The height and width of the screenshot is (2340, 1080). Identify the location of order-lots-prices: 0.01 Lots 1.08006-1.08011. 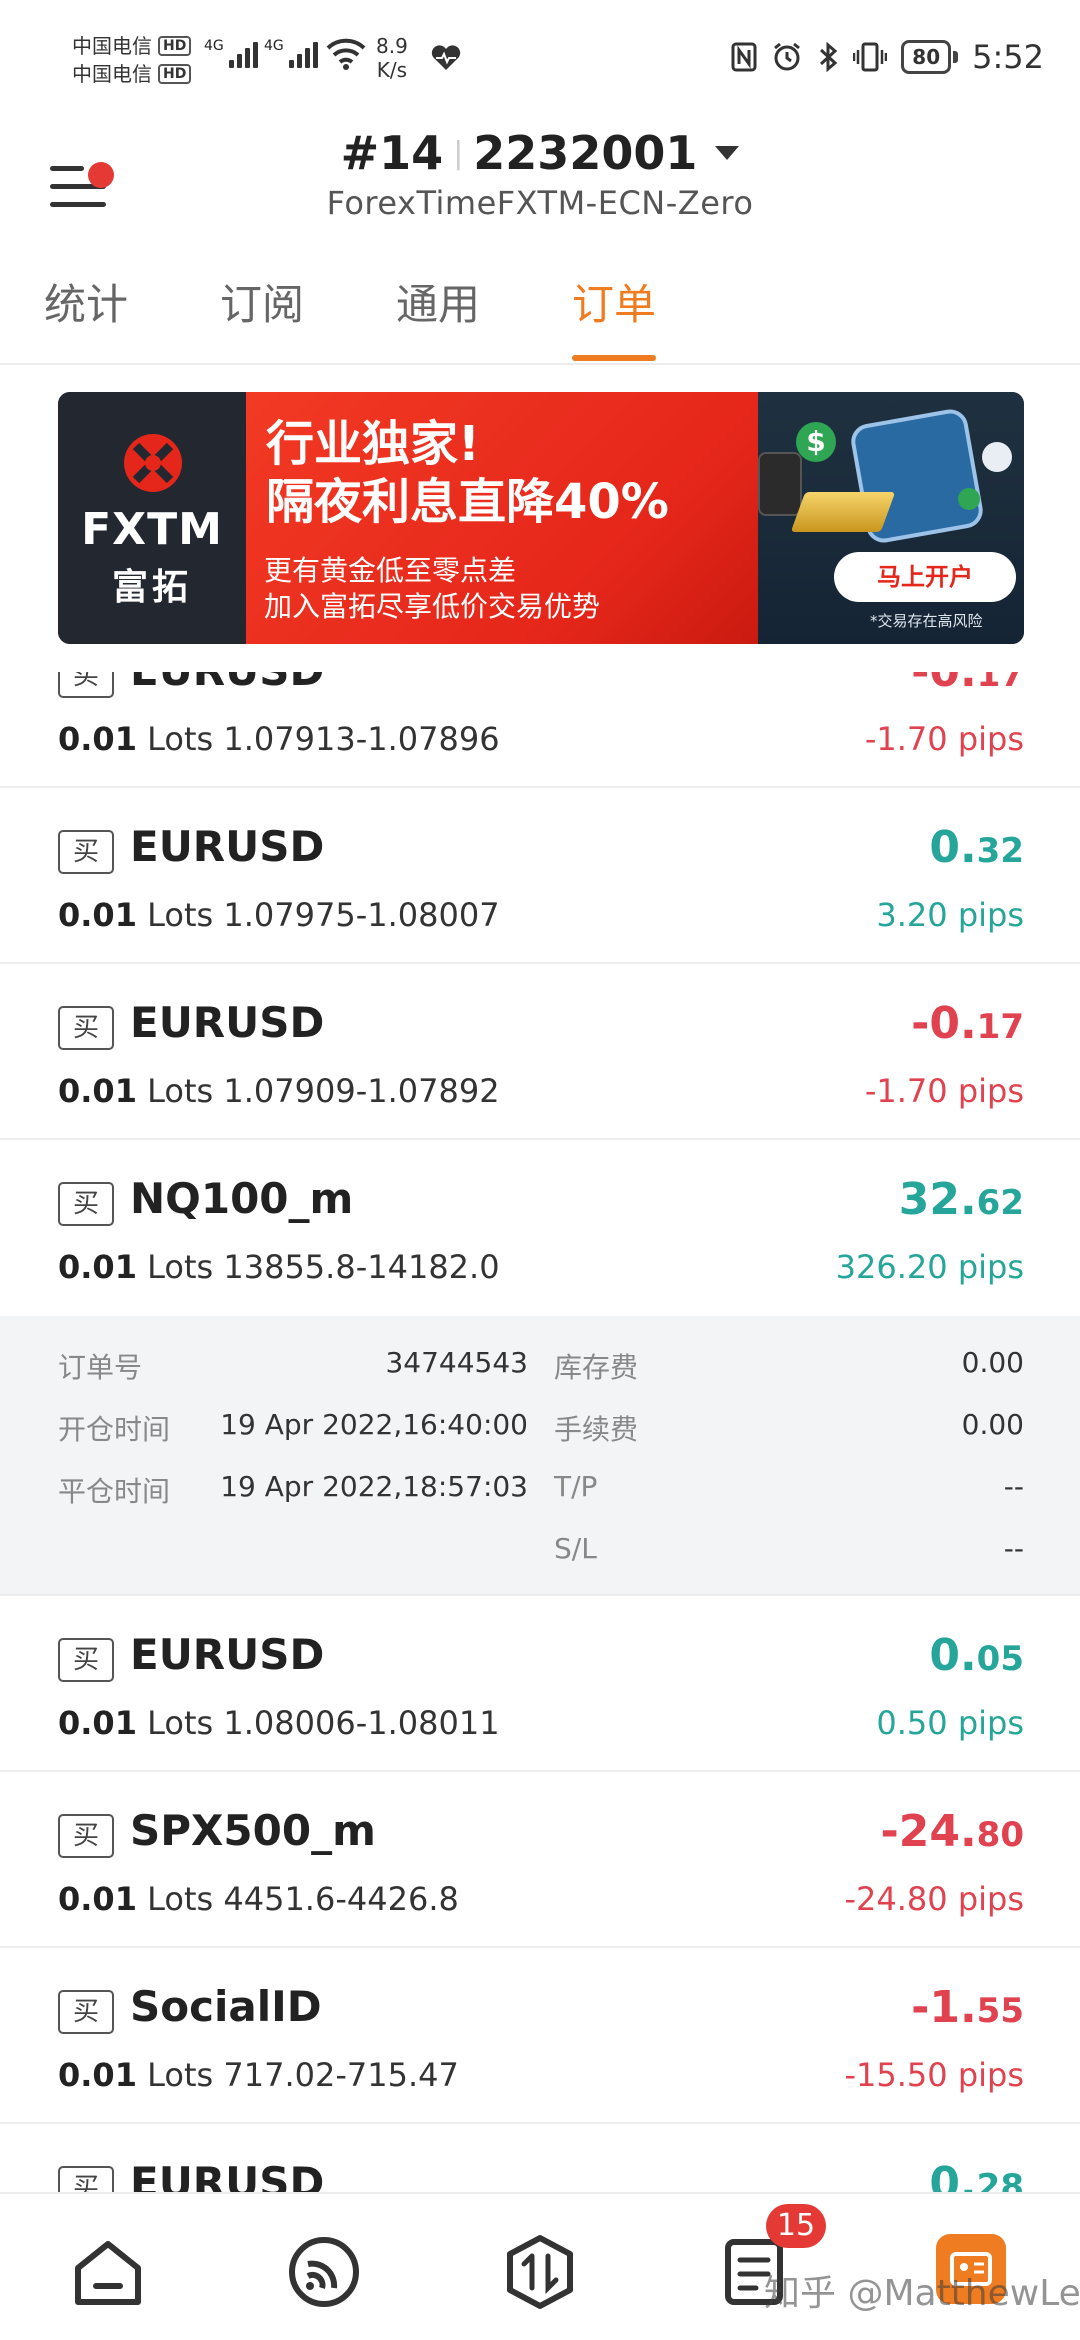
(279, 1723).